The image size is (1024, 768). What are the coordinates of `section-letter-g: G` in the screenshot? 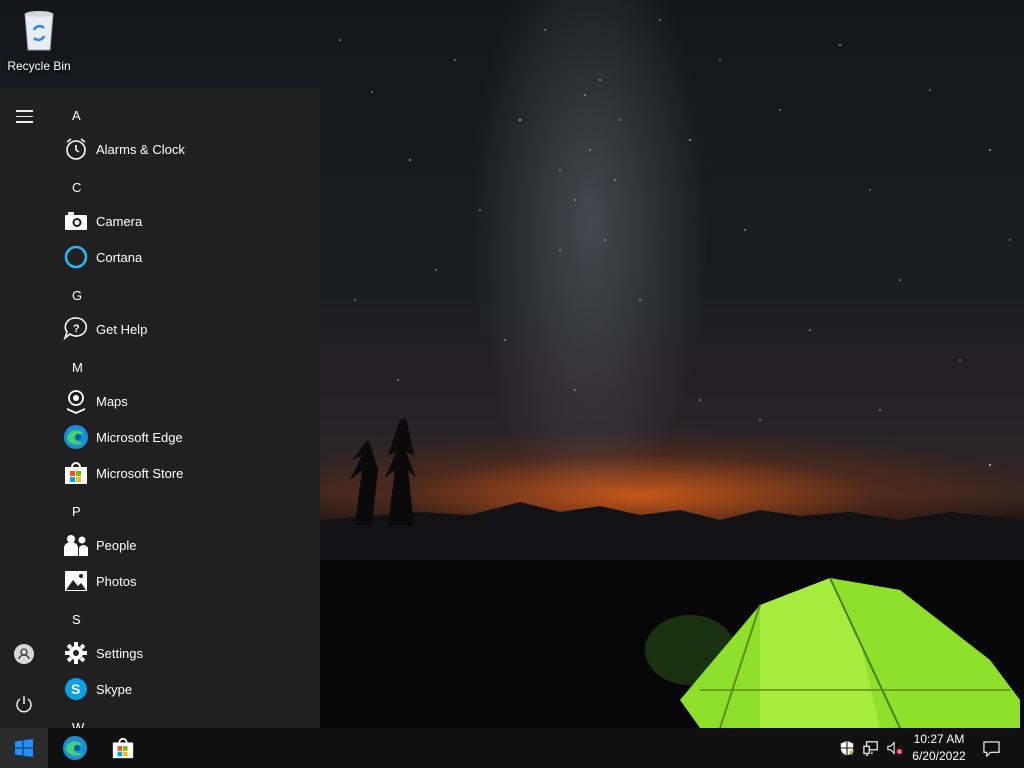 It's located at (77, 295).